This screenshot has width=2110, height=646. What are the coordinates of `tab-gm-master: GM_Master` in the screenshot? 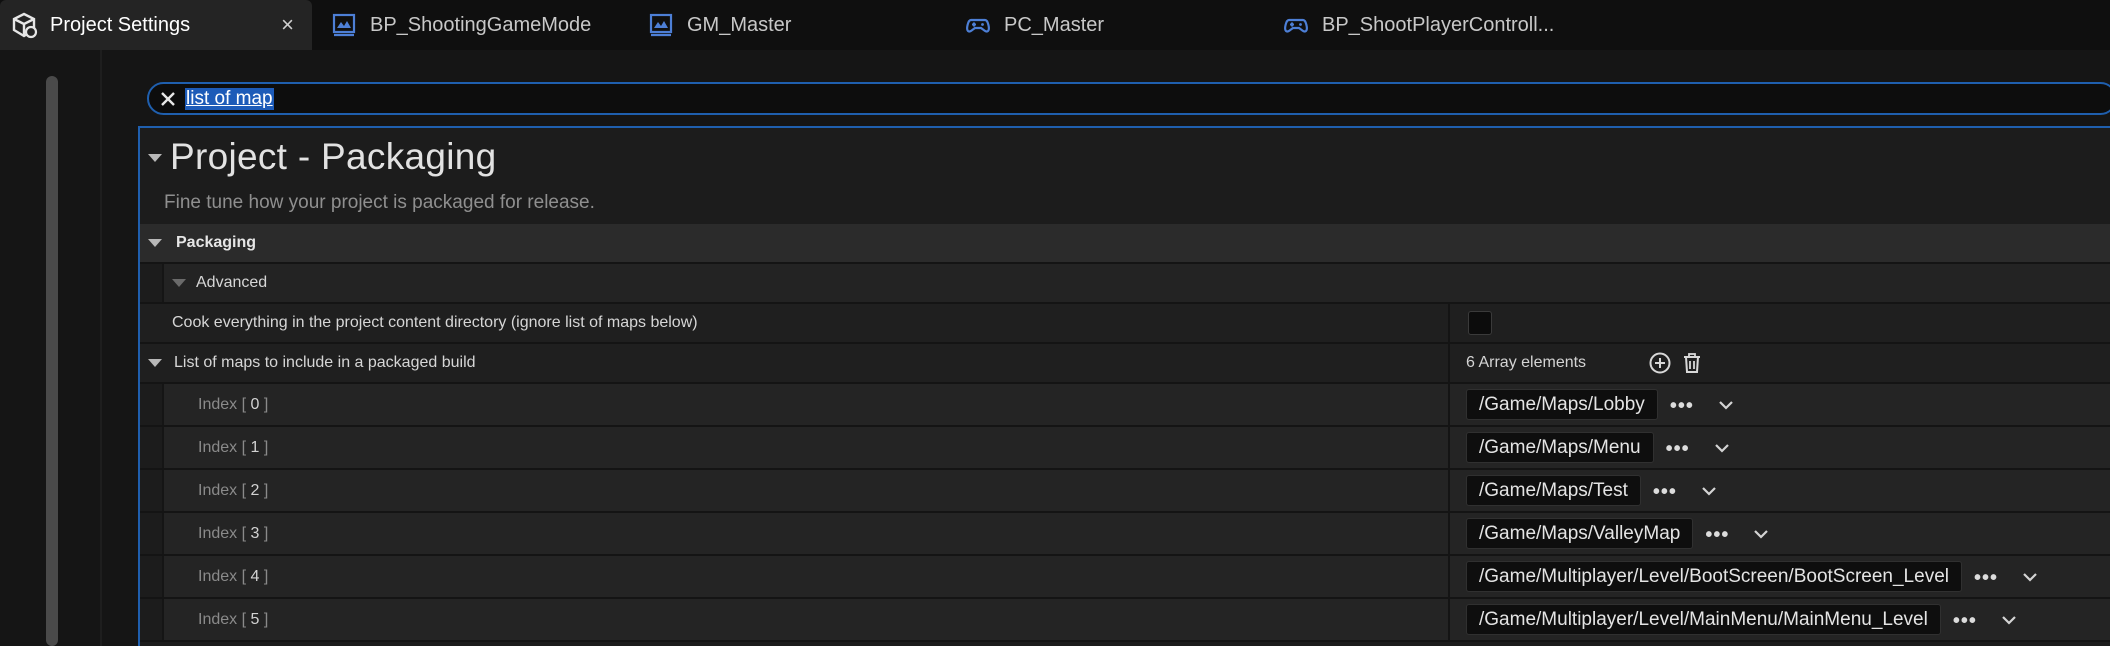 It's located at (719, 25).